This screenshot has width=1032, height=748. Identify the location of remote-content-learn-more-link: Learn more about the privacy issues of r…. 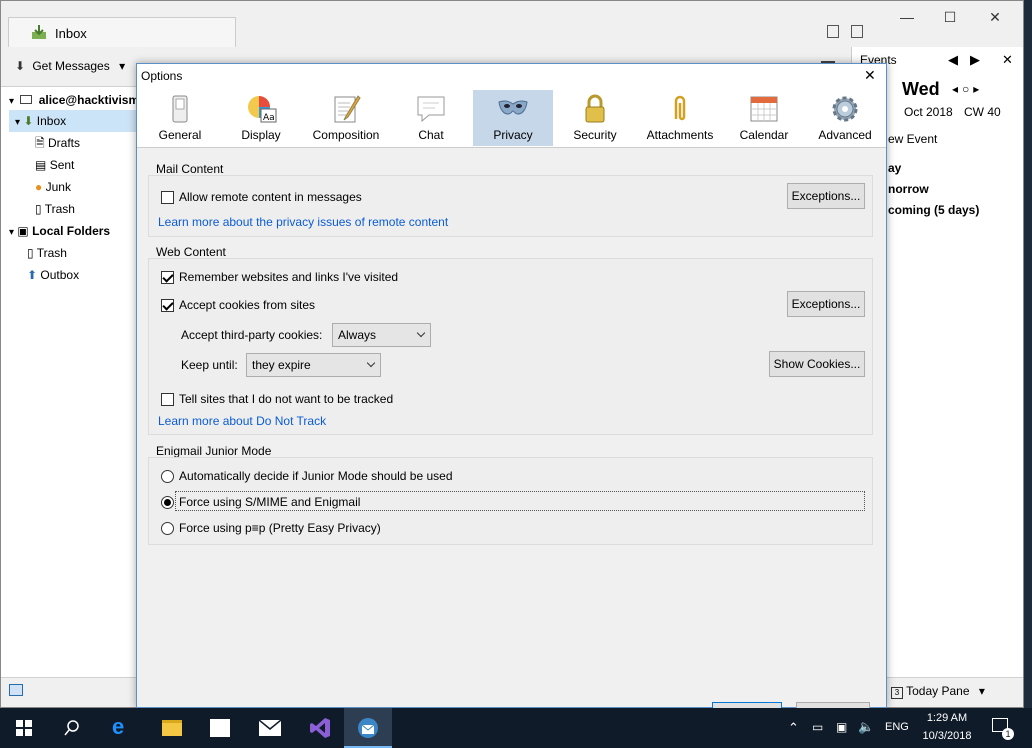
(303, 222).